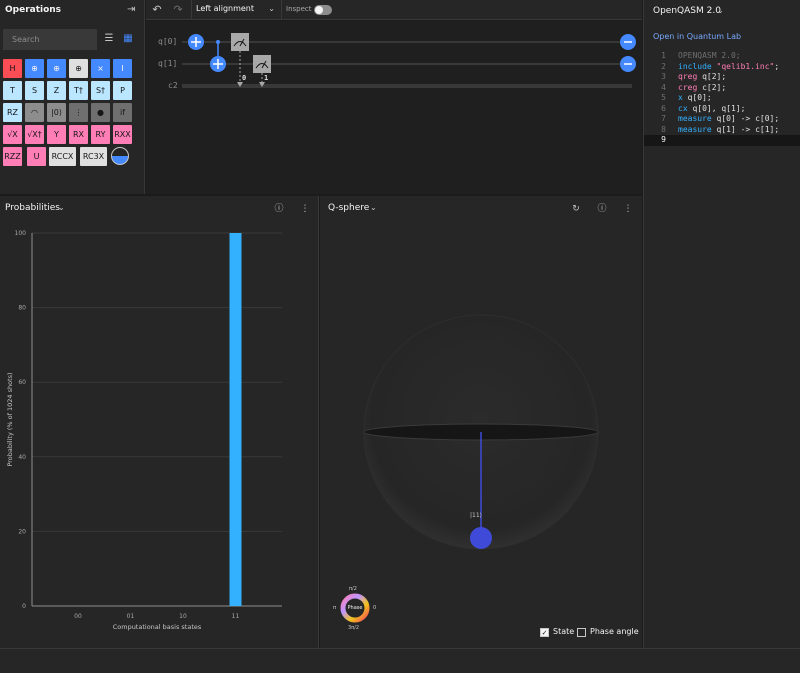 The width and height of the screenshot is (800, 673). I want to click on gate-26: RCCX, so click(62, 156).